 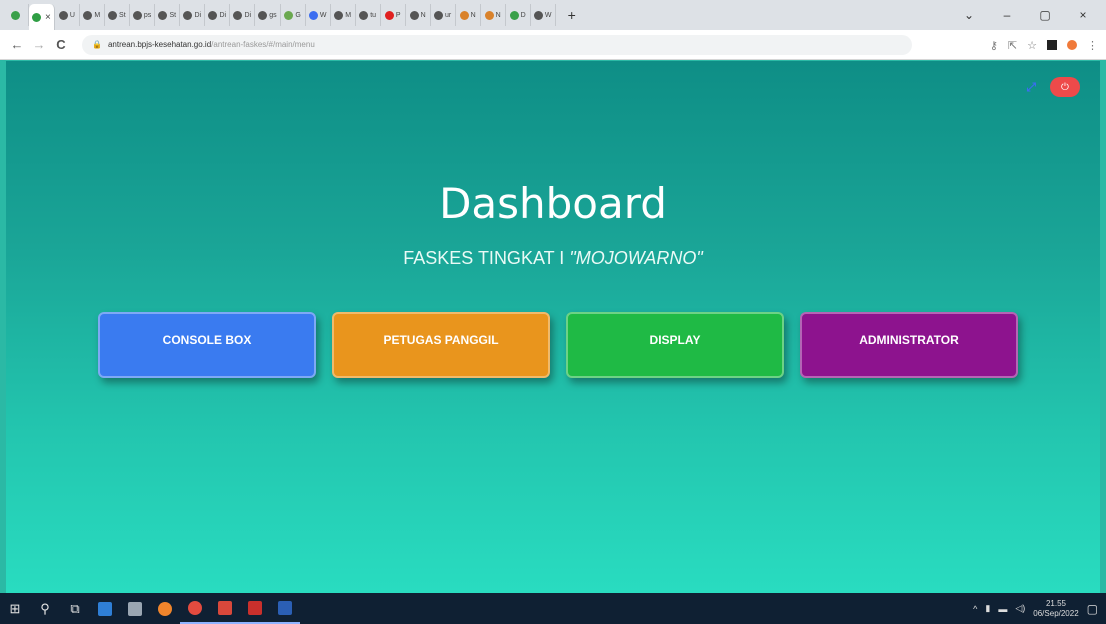 What do you see at coordinates (553, 203) in the screenshot?
I see `page-title: Dashboard` at bounding box center [553, 203].